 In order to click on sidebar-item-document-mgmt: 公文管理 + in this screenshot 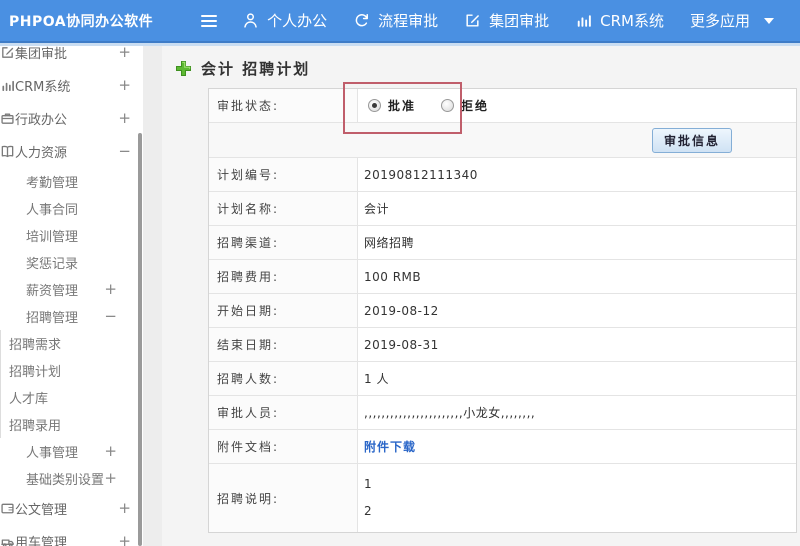, I will do `click(71, 508)`.